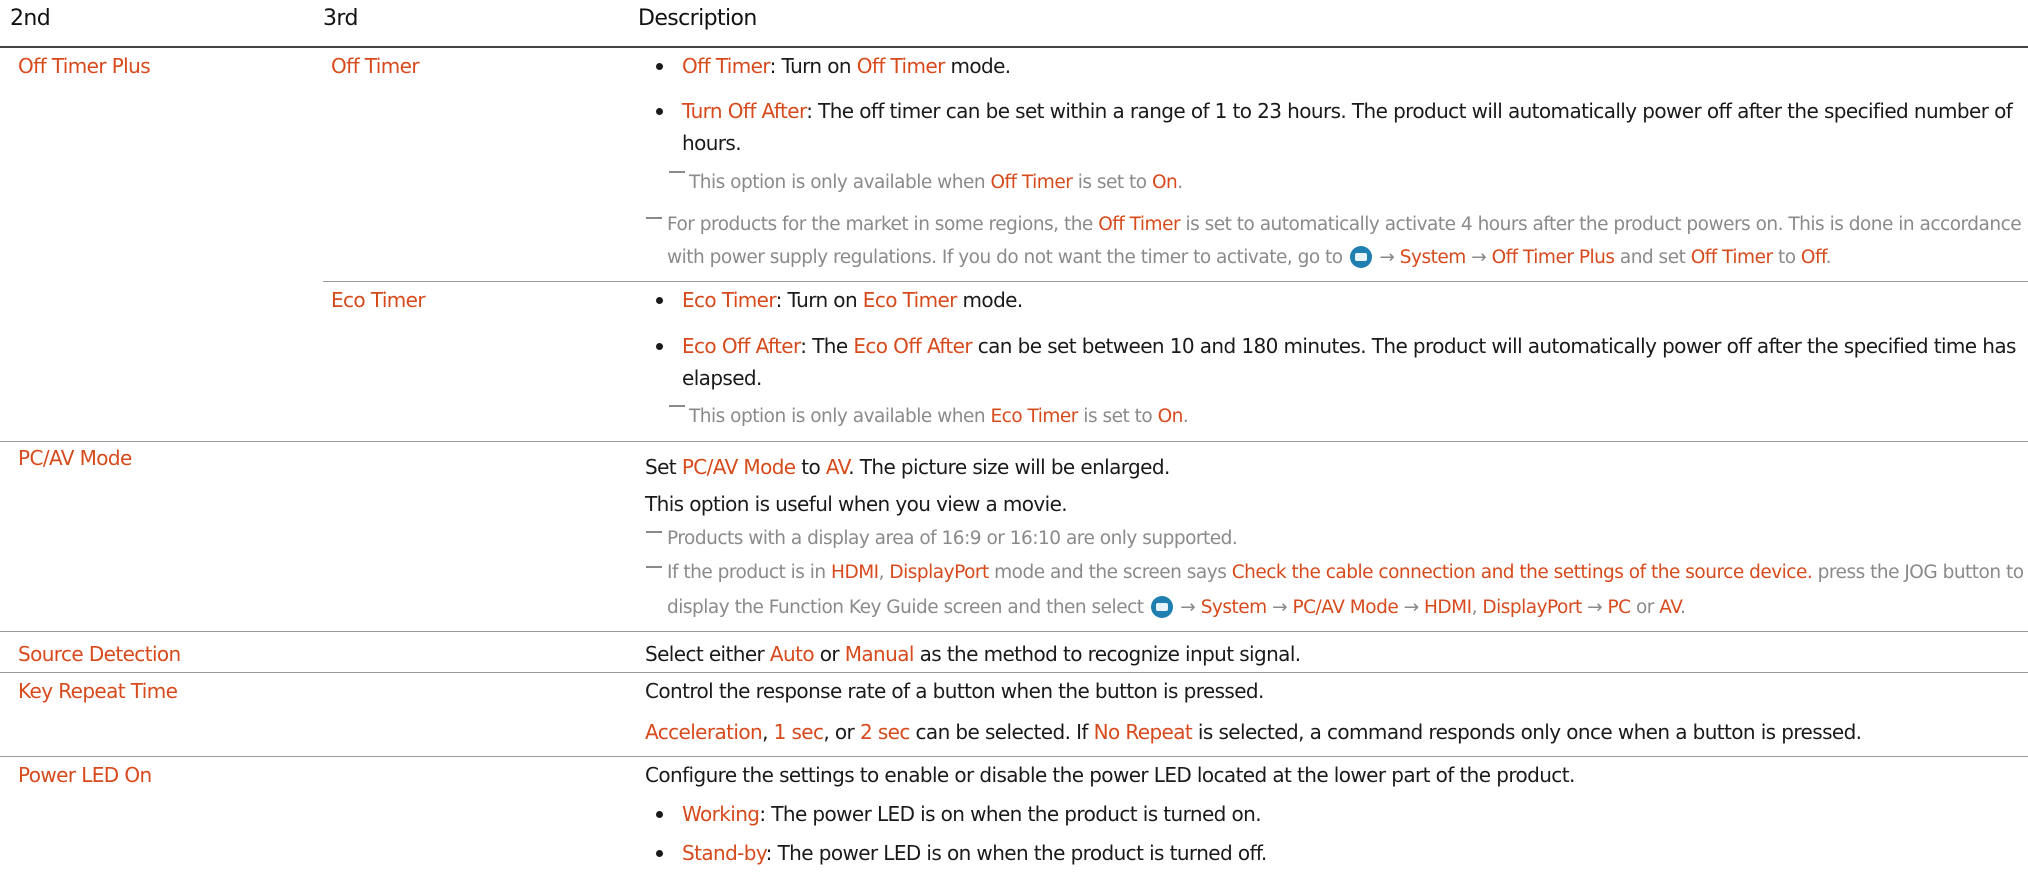 The height and width of the screenshot is (880, 2028). What do you see at coordinates (697, 18) in the screenshot?
I see `header-description: Description` at bounding box center [697, 18].